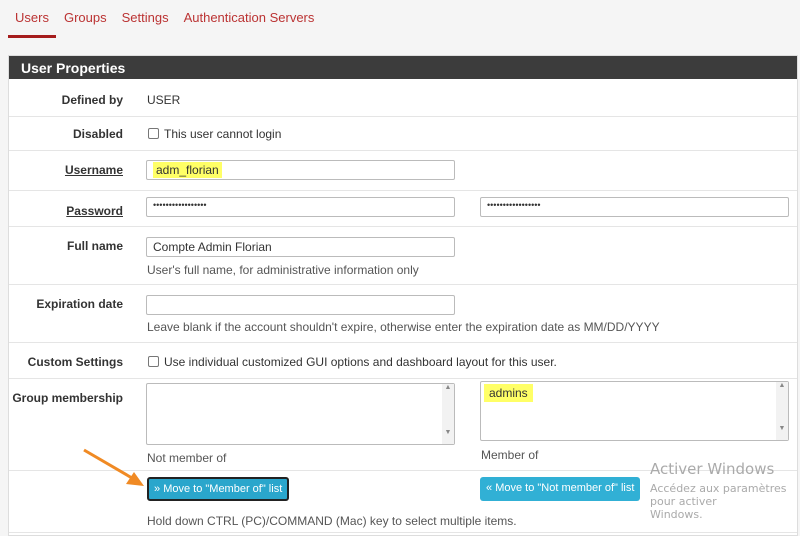  I want to click on not-member-of-list: ▲ ▼, so click(300, 414).